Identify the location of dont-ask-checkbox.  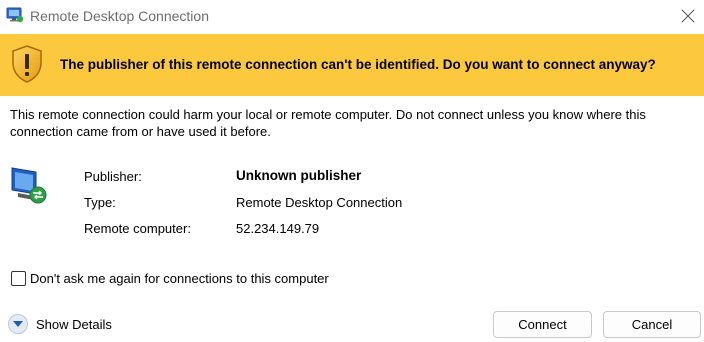
(18, 278).